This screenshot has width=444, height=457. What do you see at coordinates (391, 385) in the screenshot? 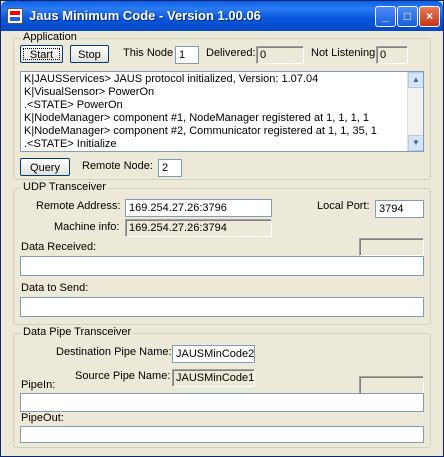
I see `pipe-in-status-field` at bounding box center [391, 385].